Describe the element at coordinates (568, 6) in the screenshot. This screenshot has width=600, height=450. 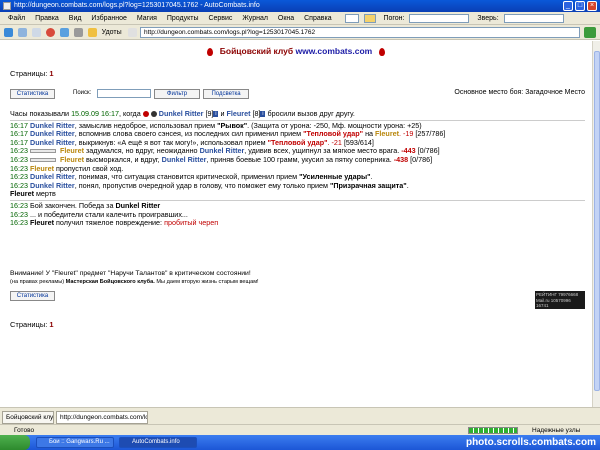
I see `minimize-icon: _` at that location.